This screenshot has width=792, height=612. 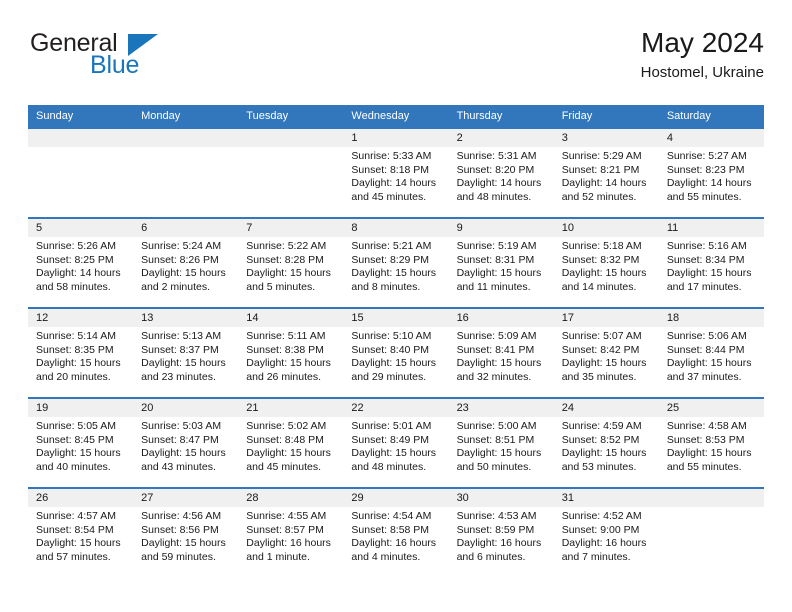 What do you see at coordinates (499, 183) in the screenshot?
I see `daylight-duration-line1: Daylight: 14 hours` at bounding box center [499, 183].